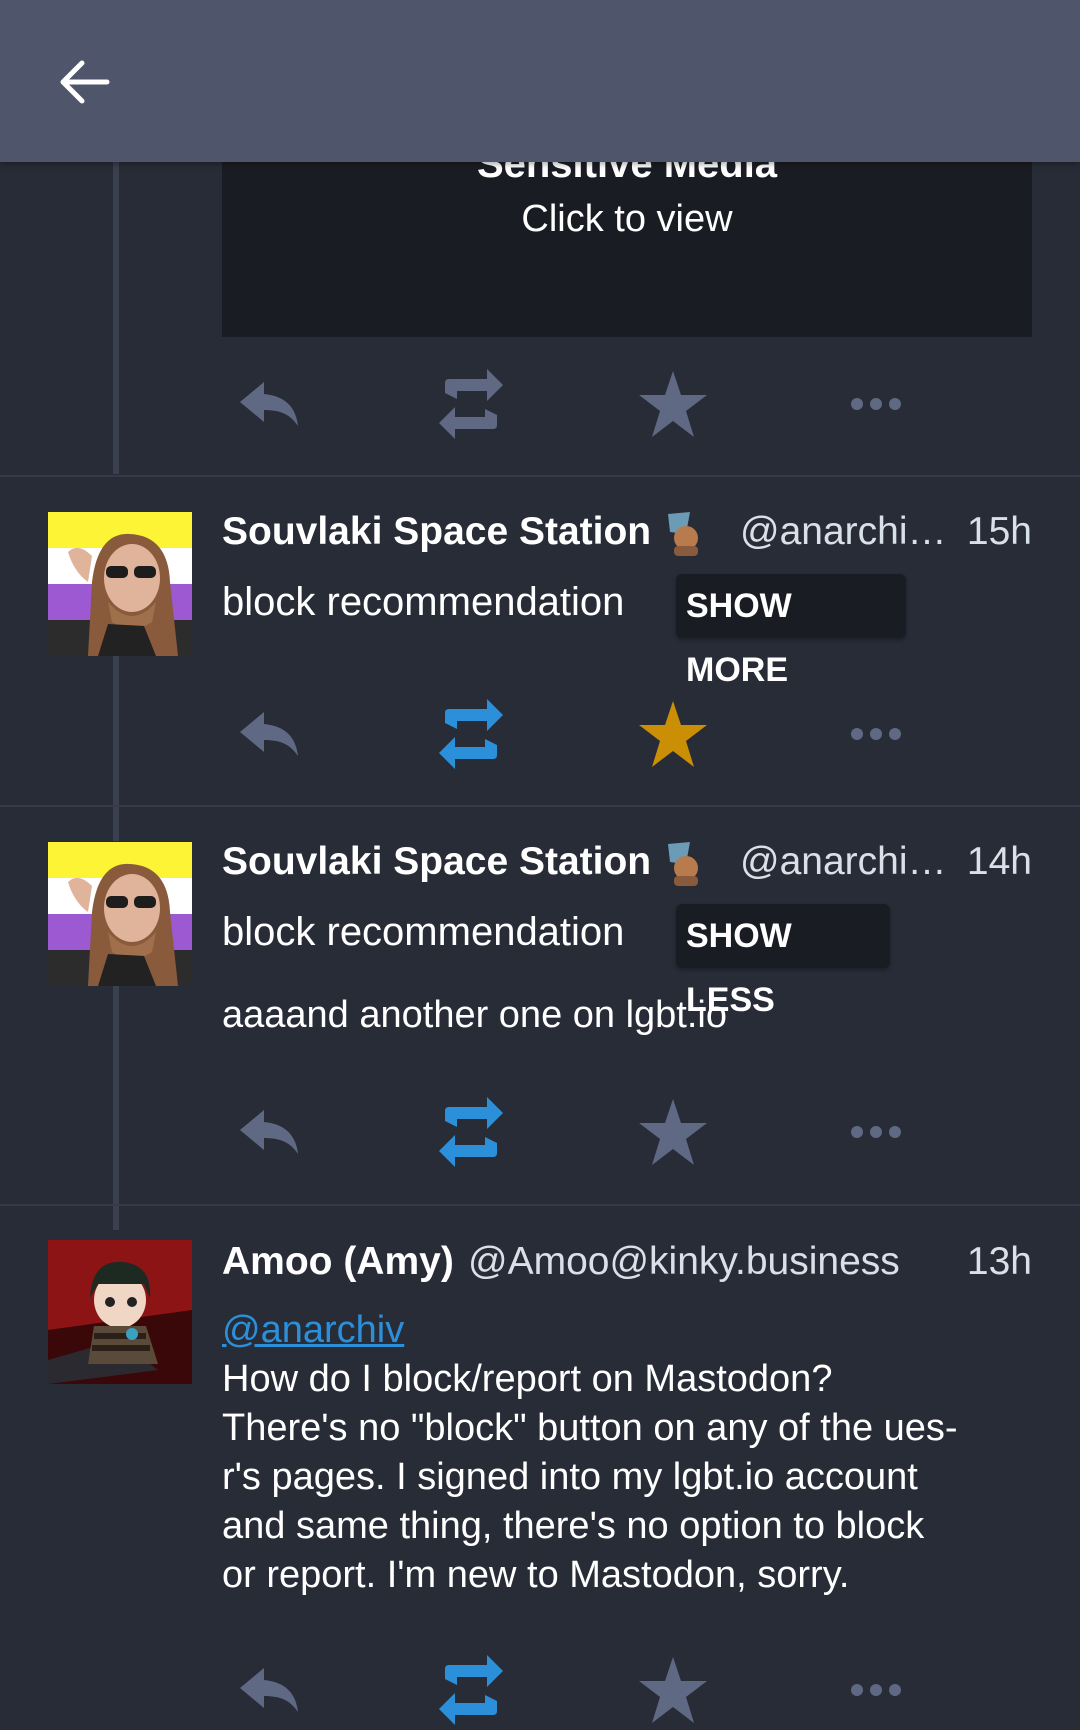  I want to click on status-header: Amoo (Amy) @Amoo@kinky.business 13h, so click(627, 1262).